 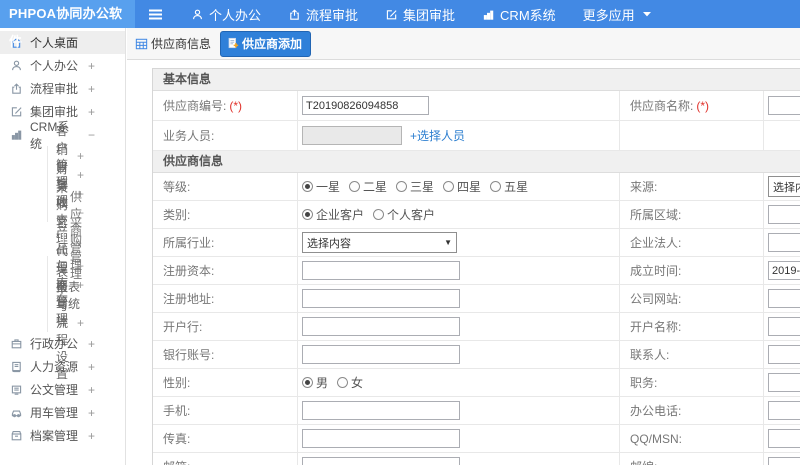 What do you see at coordinates (488, 14) in the screenshot?
I see `chart-icon` at bounding box center [488, 14].